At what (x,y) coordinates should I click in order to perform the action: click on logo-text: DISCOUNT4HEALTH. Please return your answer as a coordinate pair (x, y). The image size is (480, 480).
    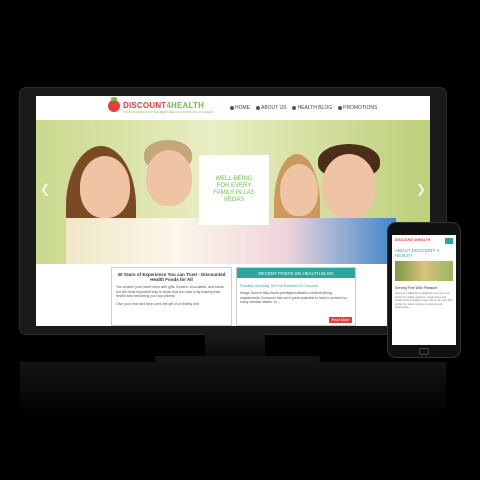
    Looking at the image, I should click on (163, 106).